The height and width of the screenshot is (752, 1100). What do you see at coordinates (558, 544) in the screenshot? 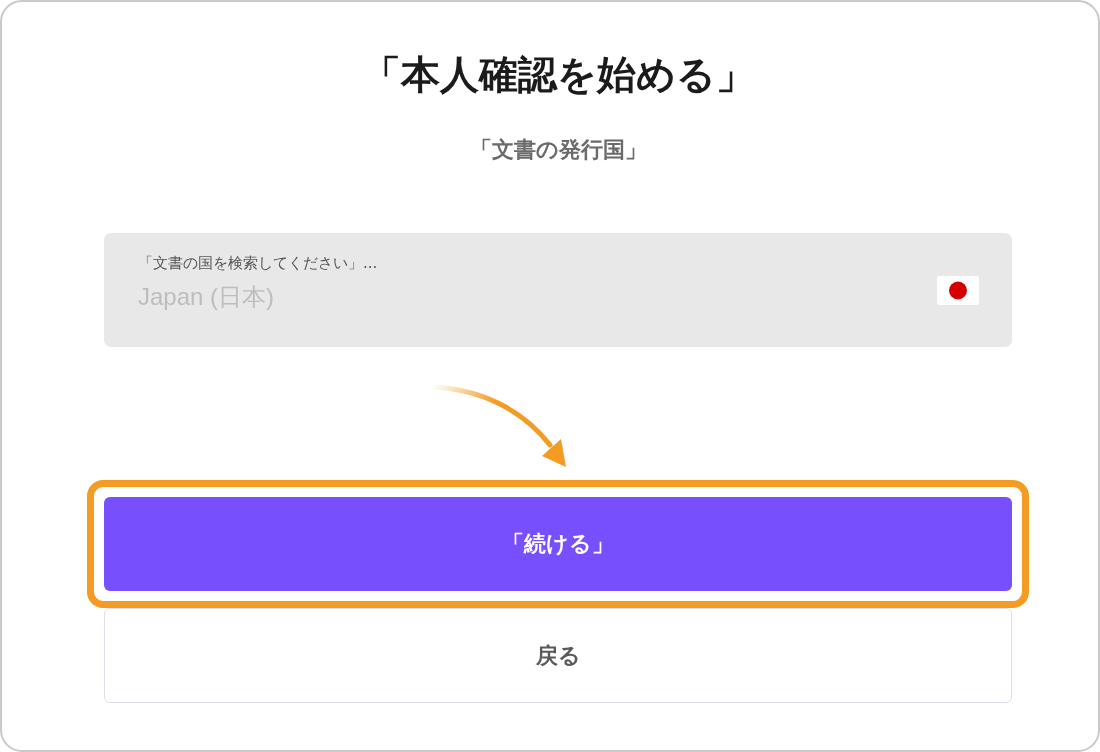
I see `continue-button: 「続ける」` at bounding box center [558, 544].